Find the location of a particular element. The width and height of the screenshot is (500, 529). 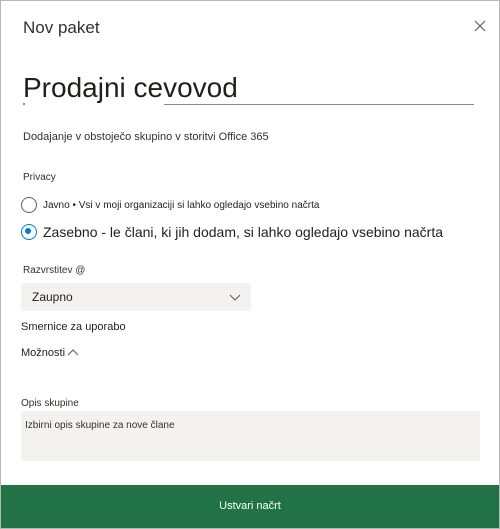

chevron-down-icon is located at coordinates (235, 297).